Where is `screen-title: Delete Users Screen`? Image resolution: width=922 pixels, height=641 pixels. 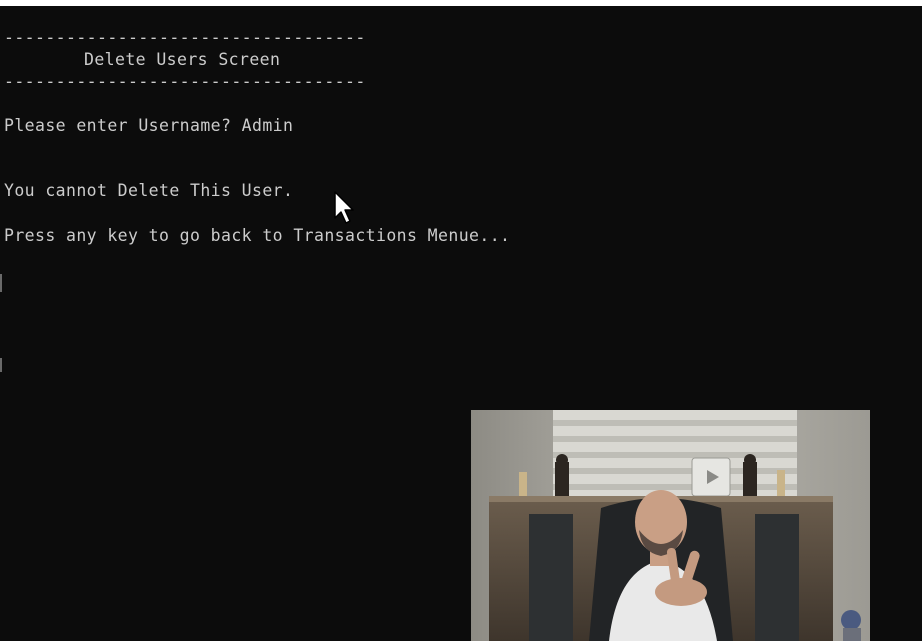 screen-title: Delete Users Screen is located at coordinates (182, 59).